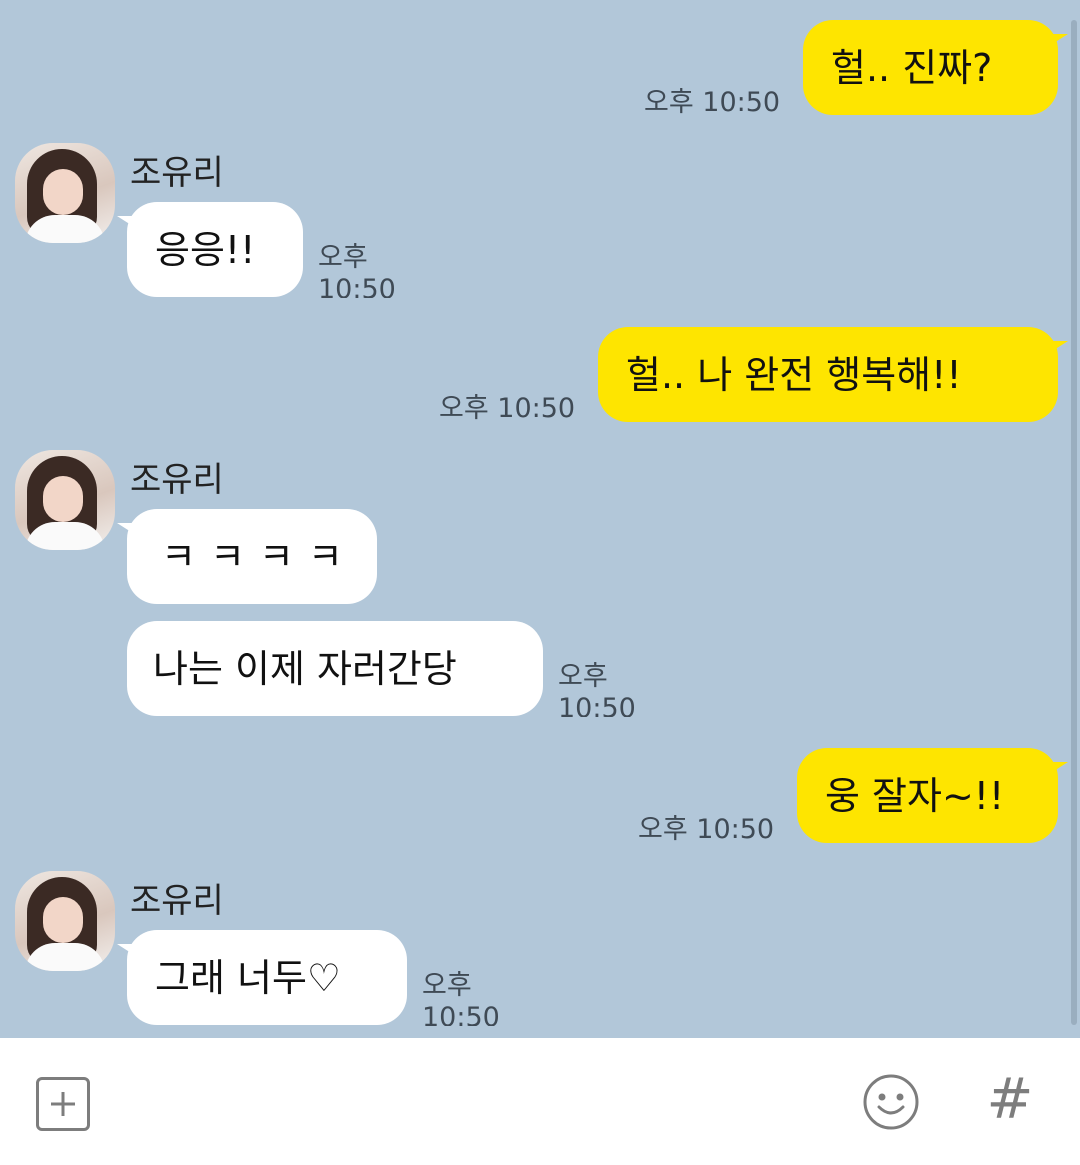  I want to click on message-text: 헐.. 나 완전 행복해!!, so click(794, 374).